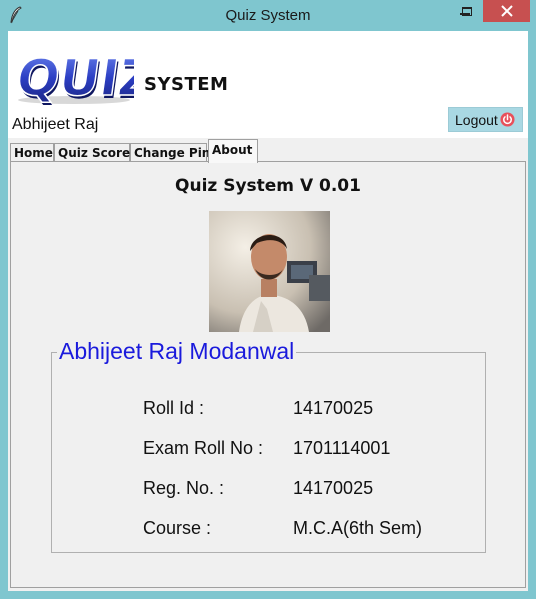 Image resolution: width=536 pixels, height=599 pixels. I want to click on user-name: Abhijeet Raj, so click(55, 124).